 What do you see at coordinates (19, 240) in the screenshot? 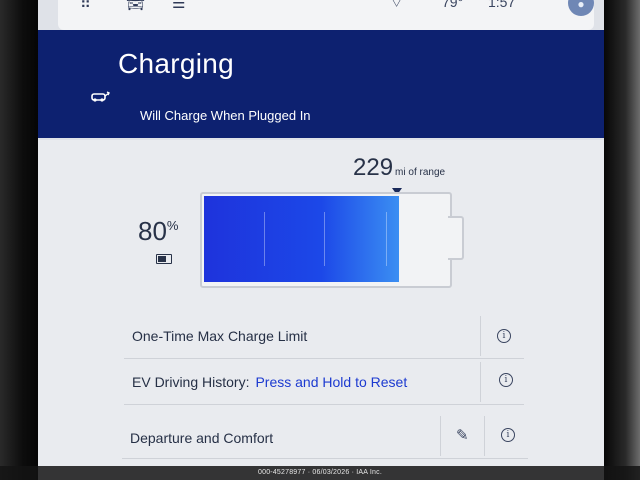
I see `left-bezel` at bounding box center [19, 240].